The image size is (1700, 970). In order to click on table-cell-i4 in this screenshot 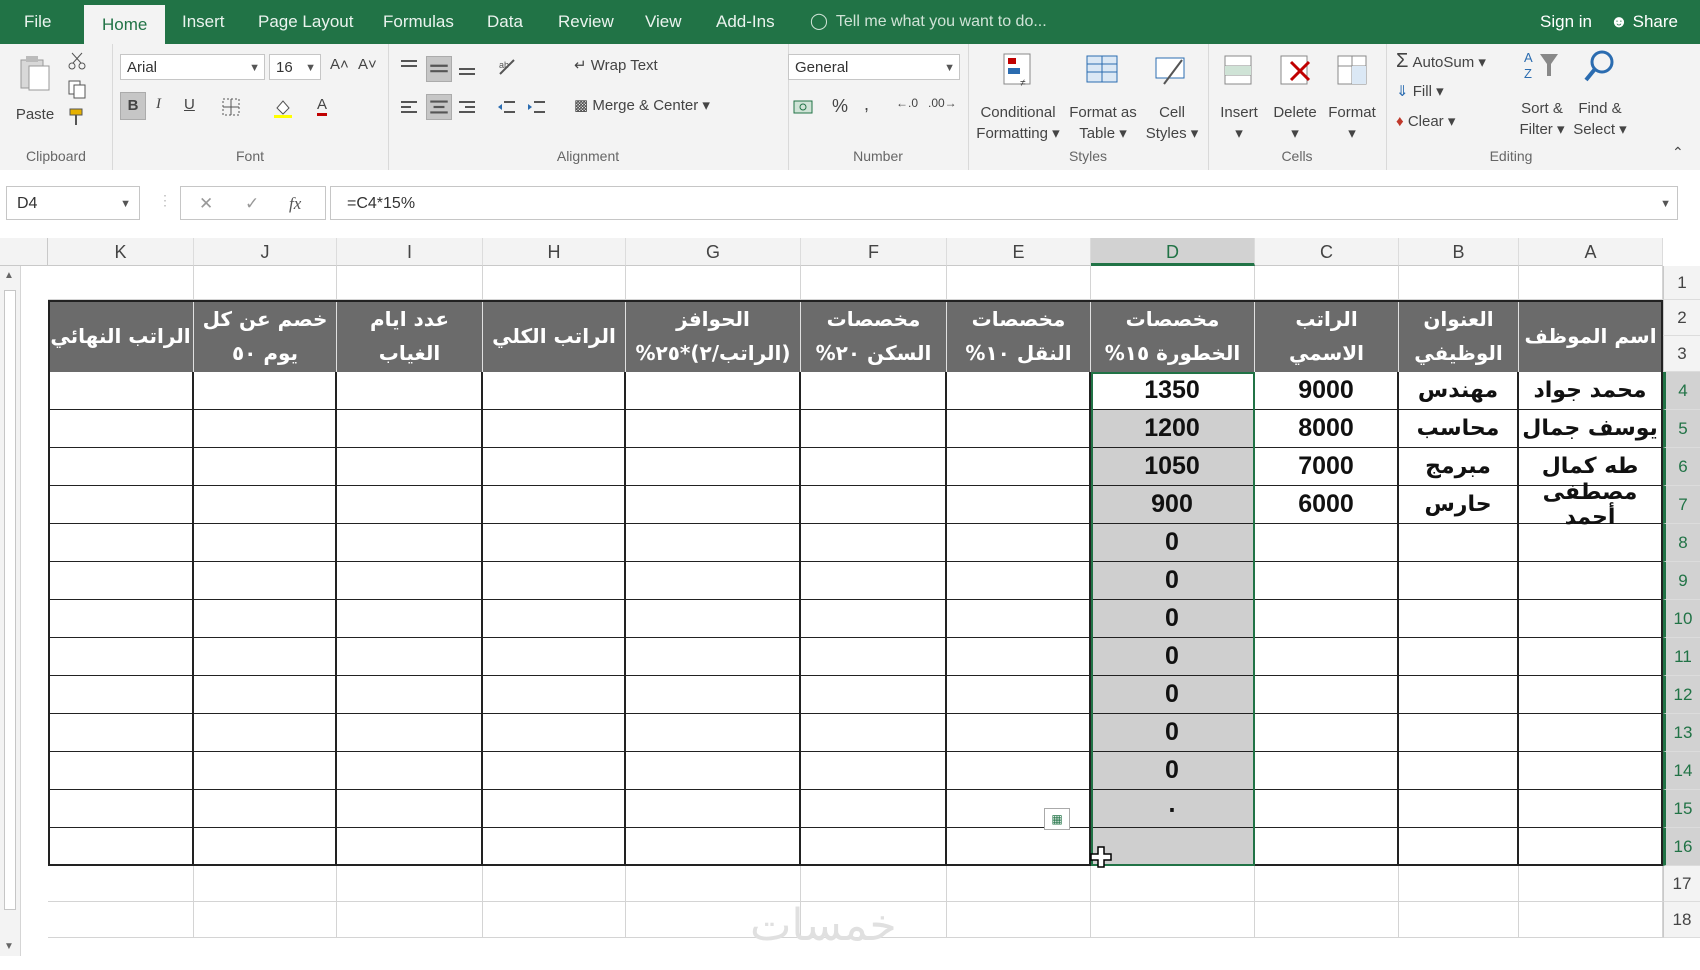, I will do `click(410, 391)`.